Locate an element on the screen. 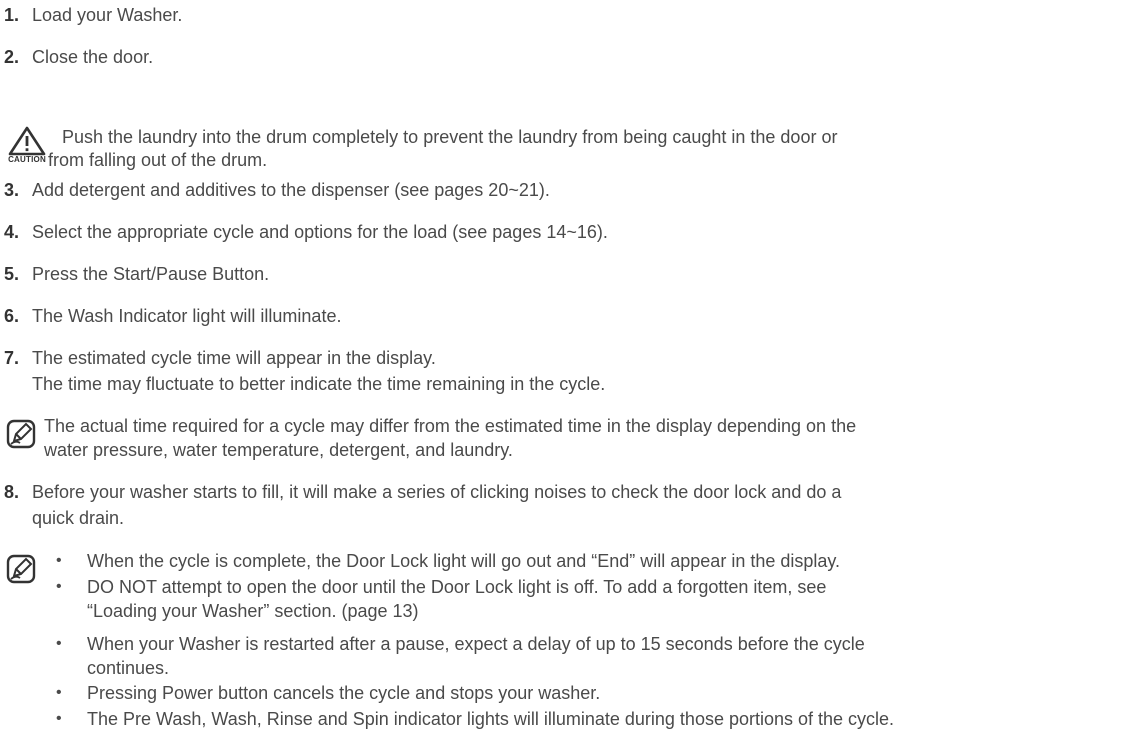 This screenshot has height=734, width=1123. caution-text-line-2: from falling out of the drum. is located at coordinates (158, 160).